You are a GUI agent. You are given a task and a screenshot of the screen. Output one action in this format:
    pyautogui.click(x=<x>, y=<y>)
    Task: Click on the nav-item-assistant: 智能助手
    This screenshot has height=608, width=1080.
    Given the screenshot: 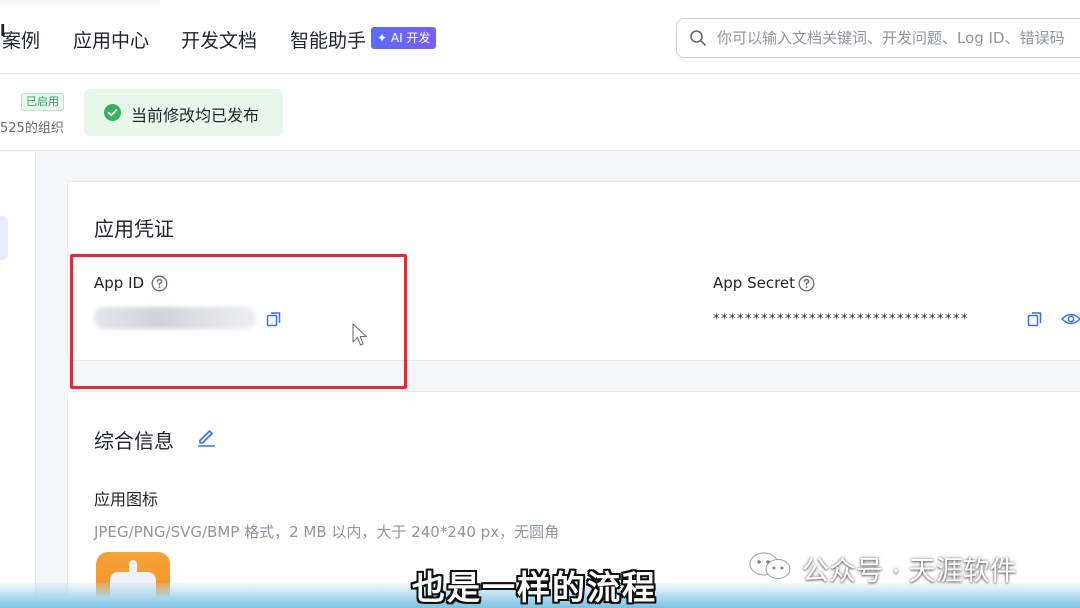 What is the action you would take?
    pyautogui.click(x=328, y=39)
    